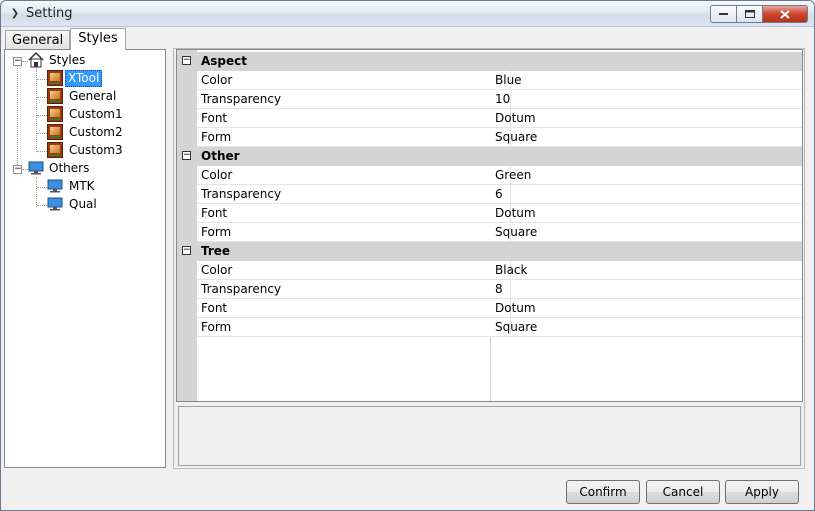  I want to click on maximize-button, so click(750, 14).